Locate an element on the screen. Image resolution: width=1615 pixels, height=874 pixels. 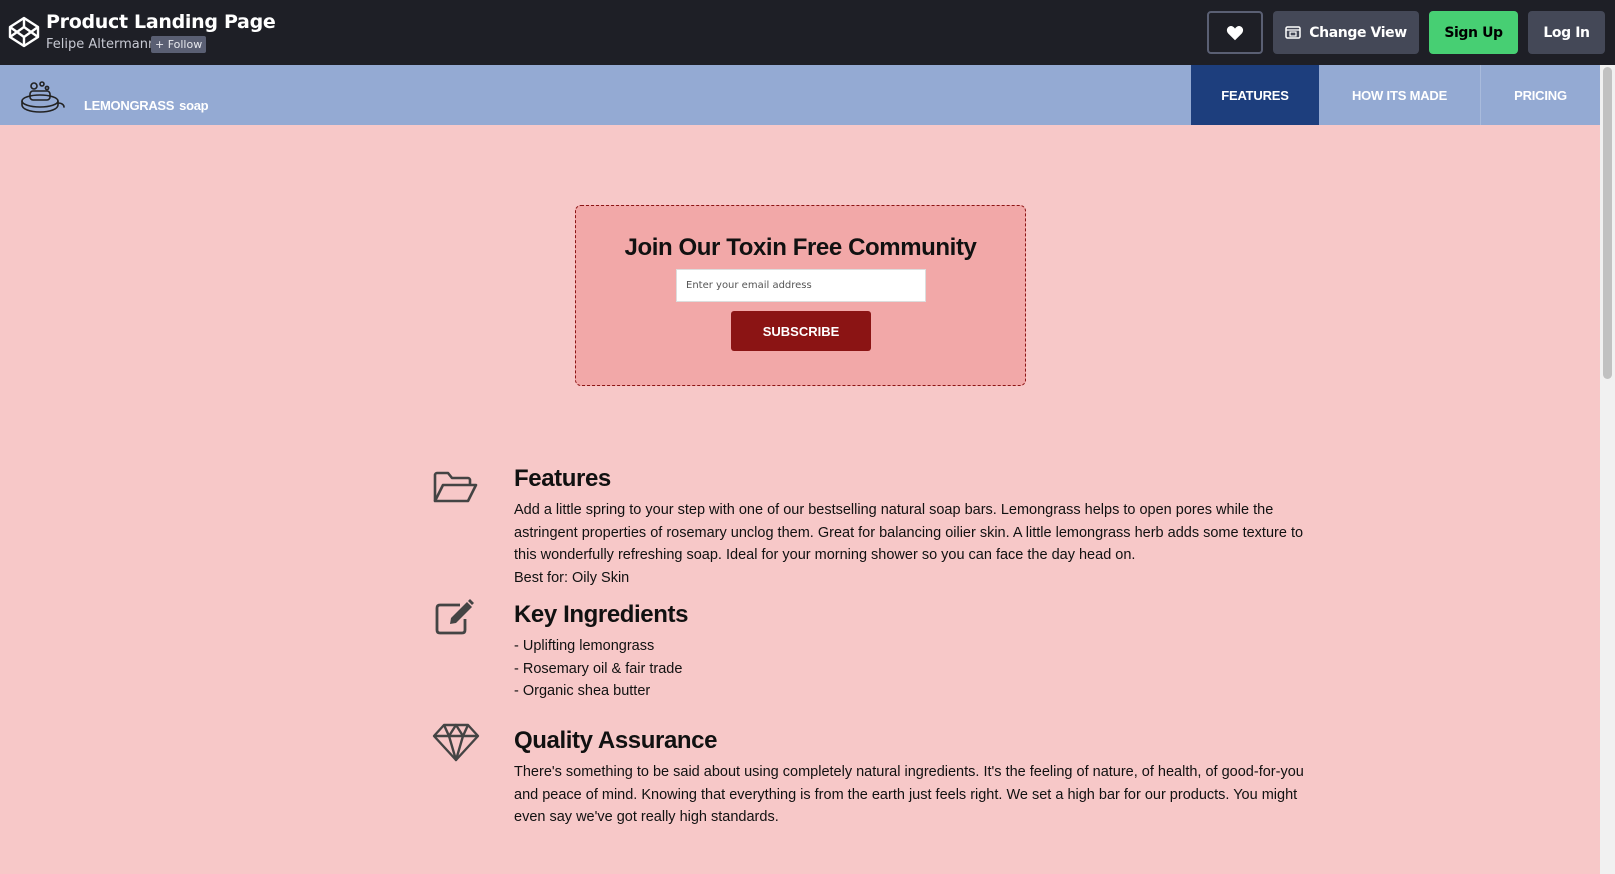
subscribe-title: Join Our Toxin Free Community is located at coordinates (800, 247).